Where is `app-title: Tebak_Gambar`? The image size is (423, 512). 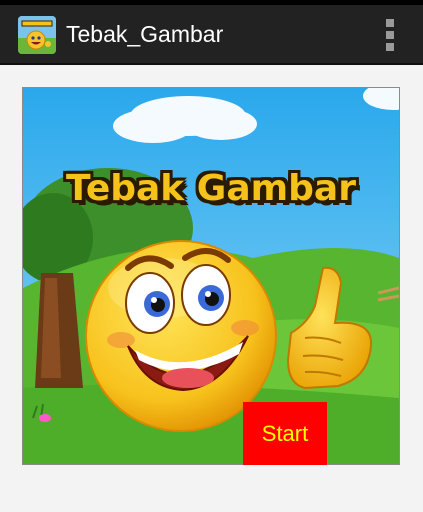
app-title: Tebak_Gambar is located at coordinates (145, 34).